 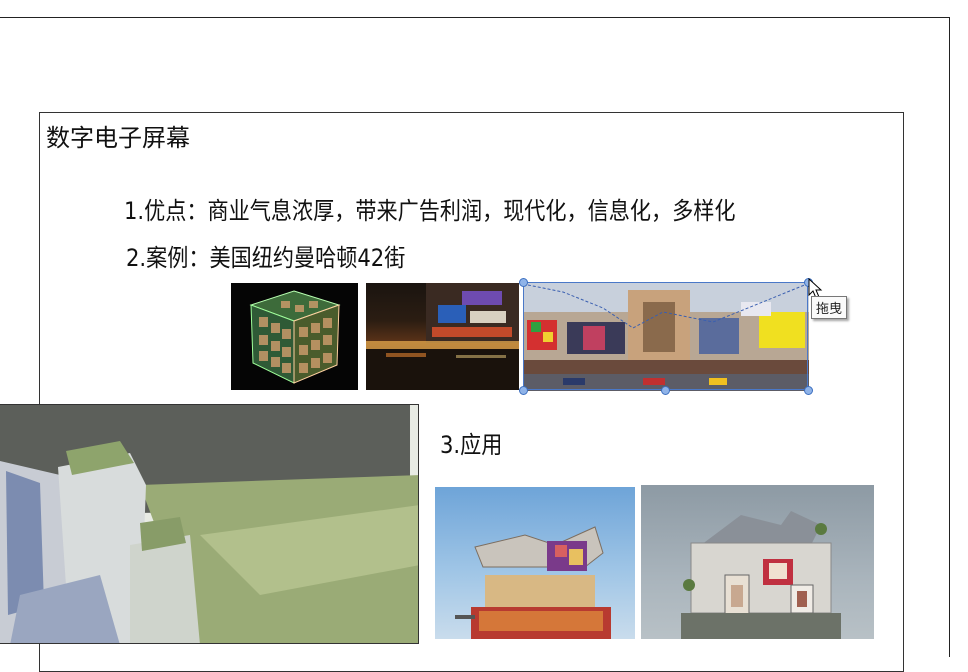 What do you see at coordinates (442, 336) in the screenshot?
I see `times-square-night-image` at bounding box center [442, 336].